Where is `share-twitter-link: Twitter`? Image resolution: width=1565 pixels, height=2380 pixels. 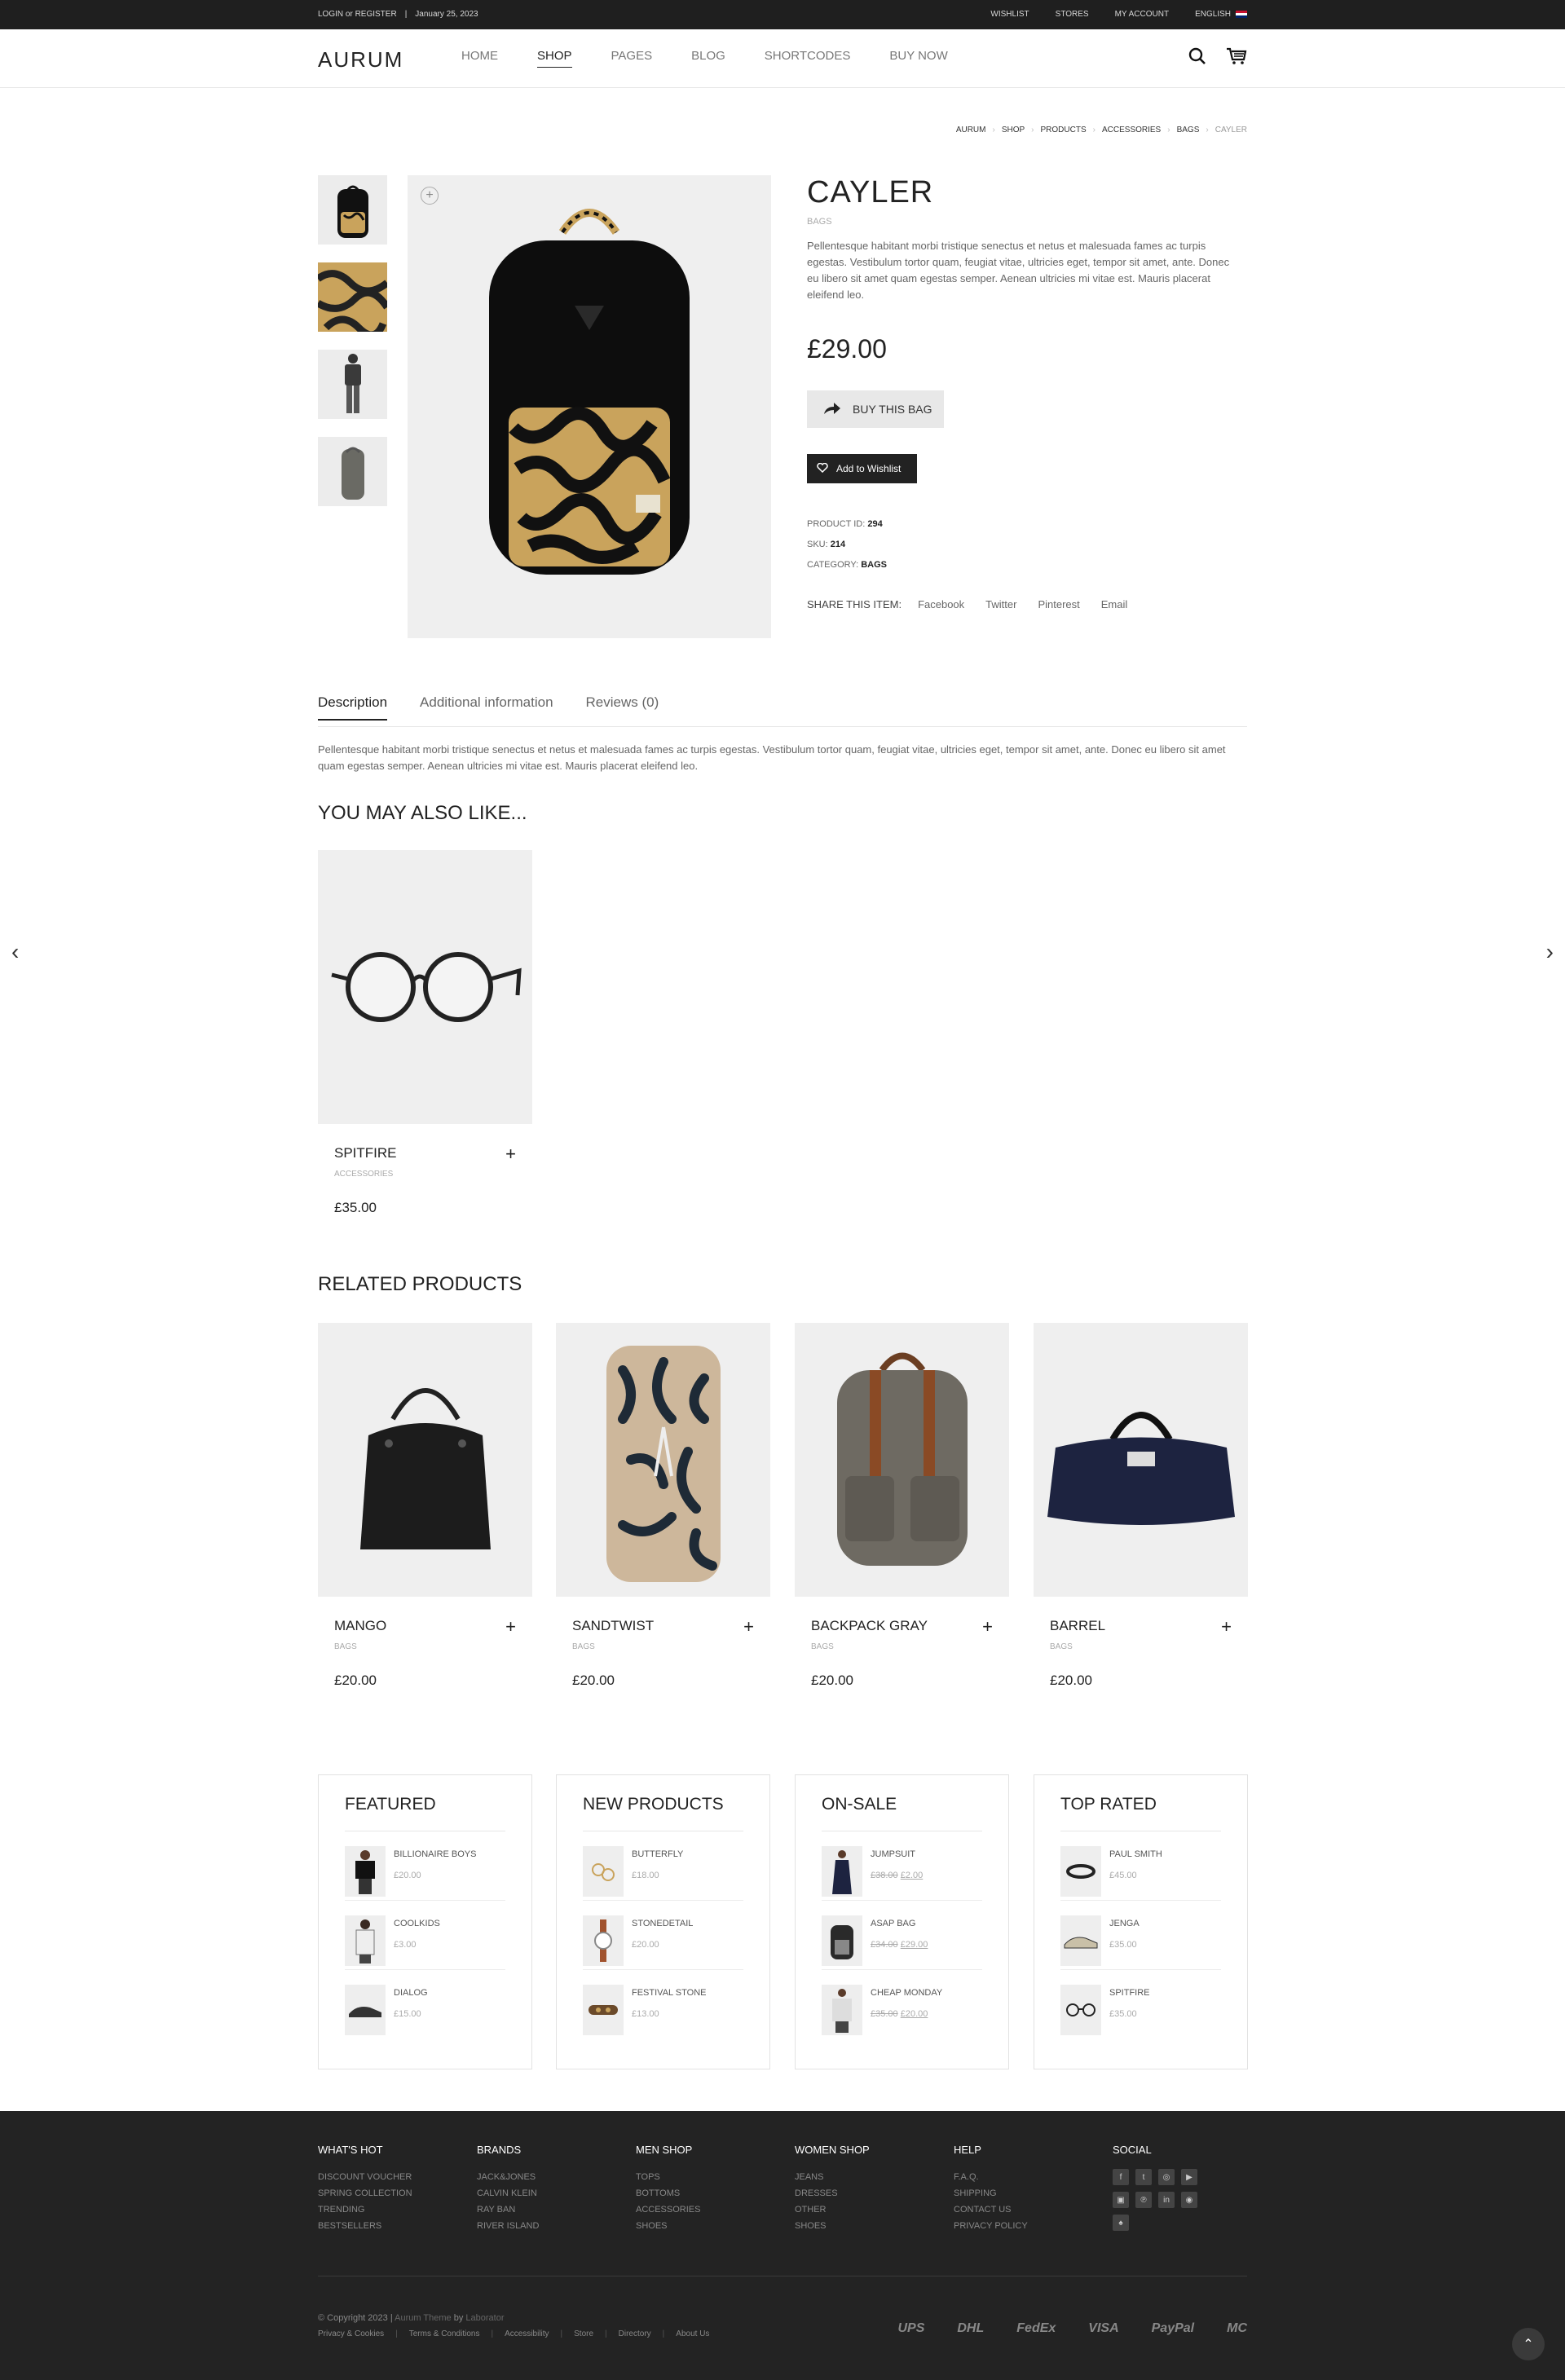 share-twitter-link: Twitter is located at coordinates (1000, 604).